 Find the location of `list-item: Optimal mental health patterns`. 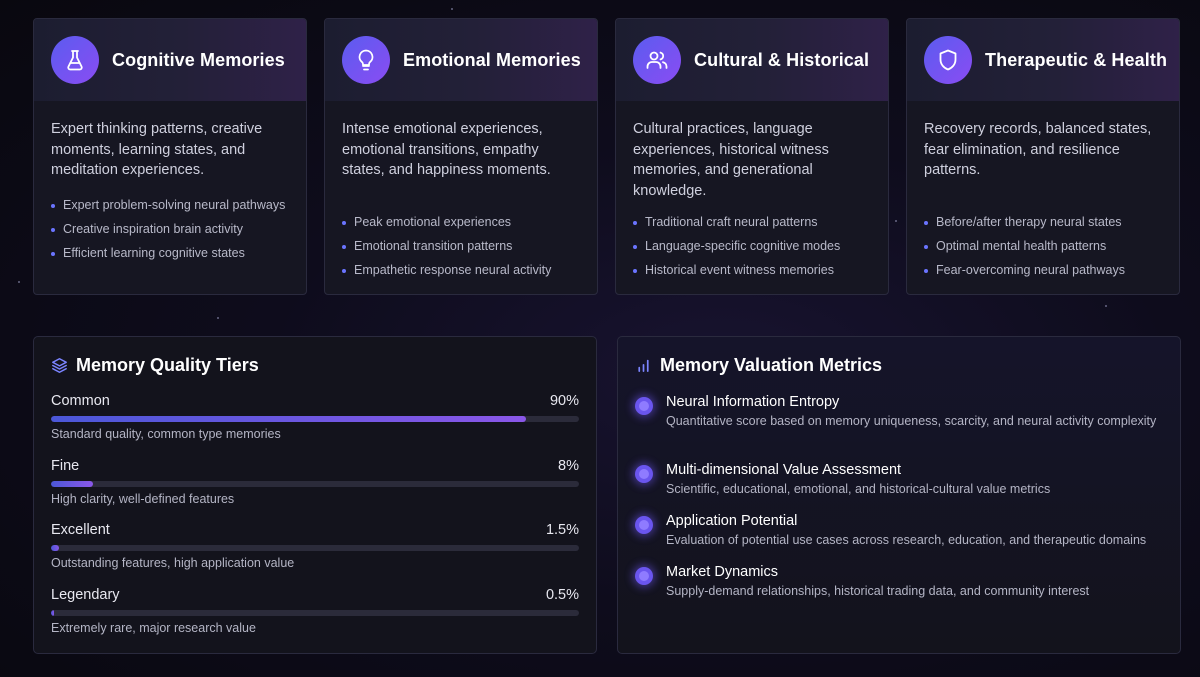

list-item: Optimal mental health patterns is located at coordinates (1043, 246).